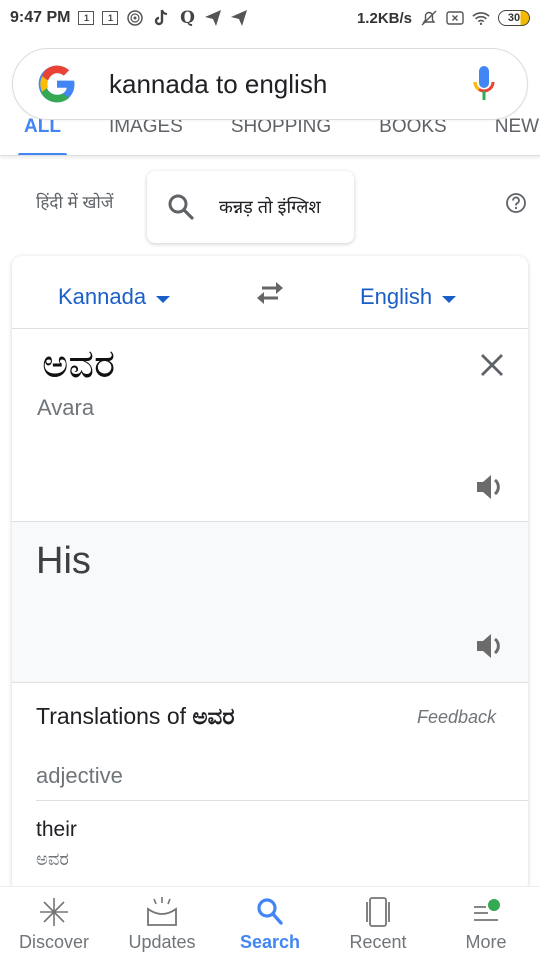 The width and height of the screenshot is (540, 960). What do you see at coordinates (487, 910) in the screenshot?
I see `more-icon` at bounding box center [487, 910].